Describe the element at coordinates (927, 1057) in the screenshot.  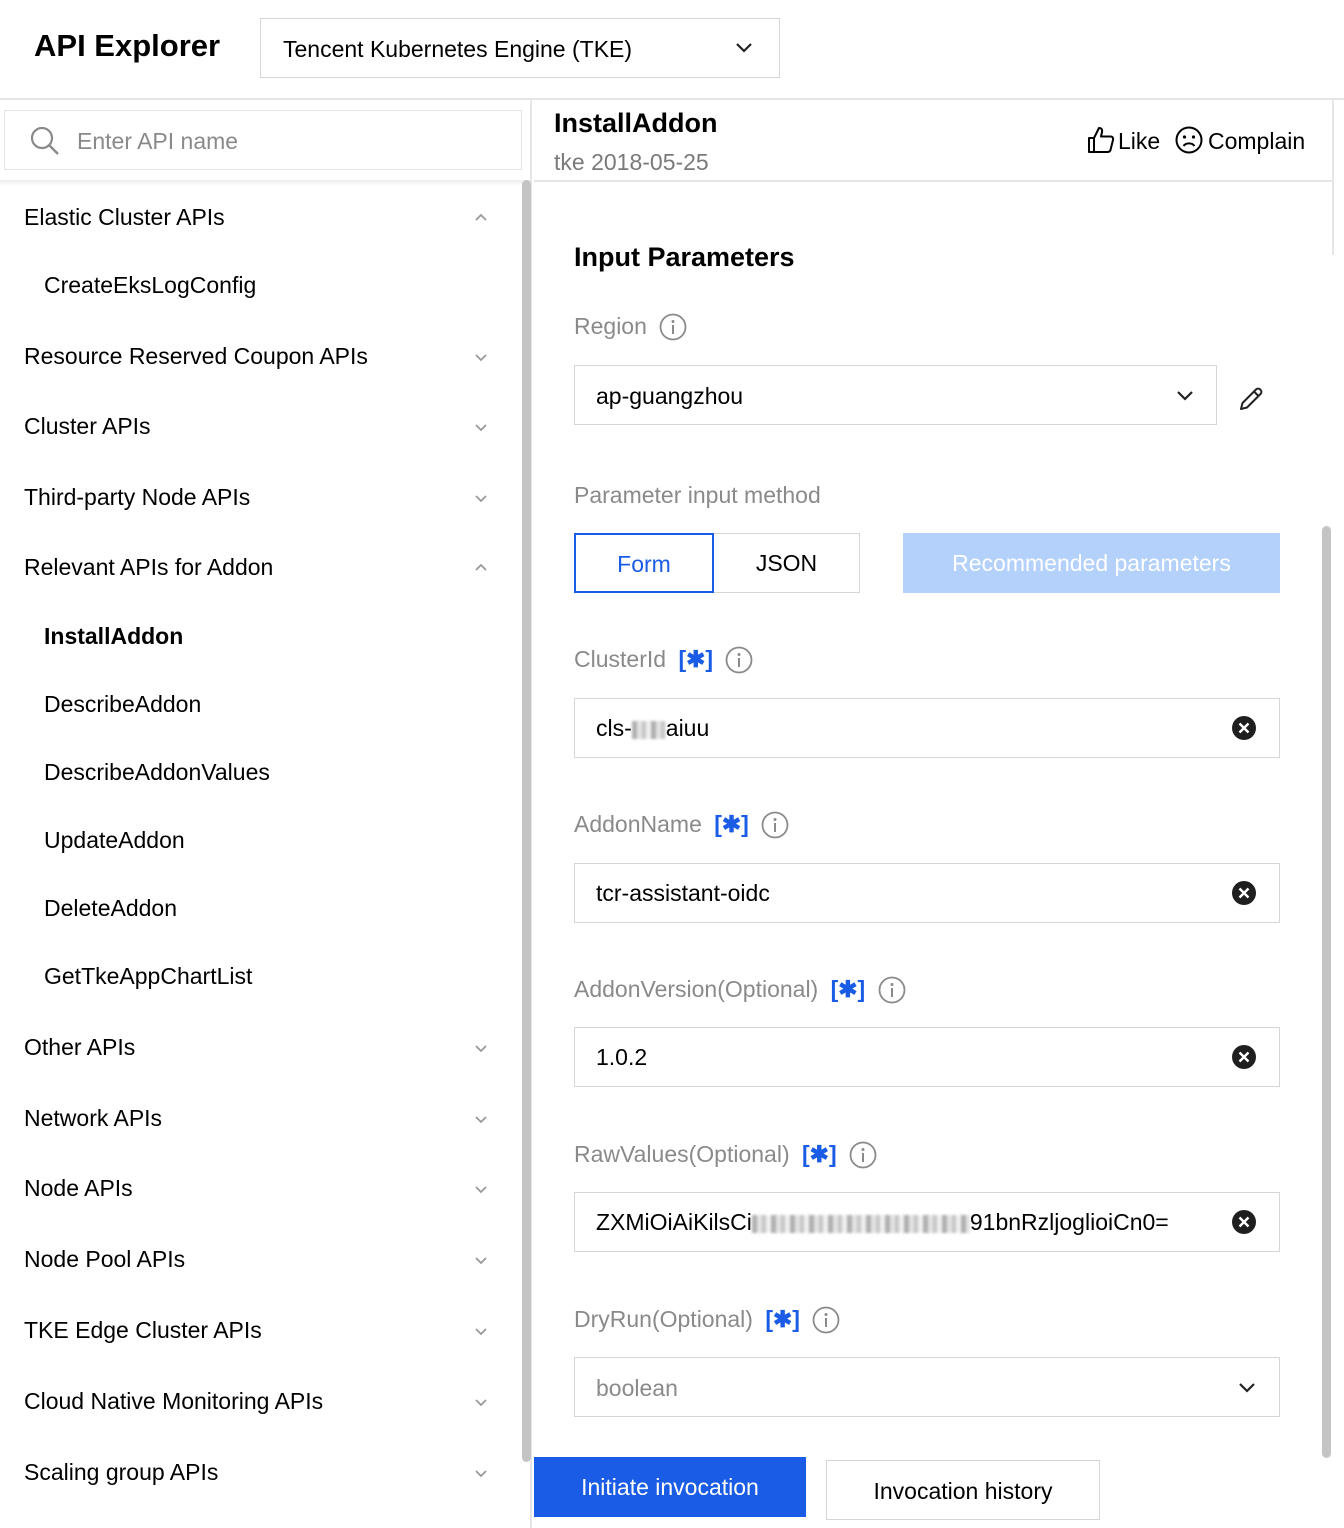
I see `addon-version-input: 1.0.2` at that location.